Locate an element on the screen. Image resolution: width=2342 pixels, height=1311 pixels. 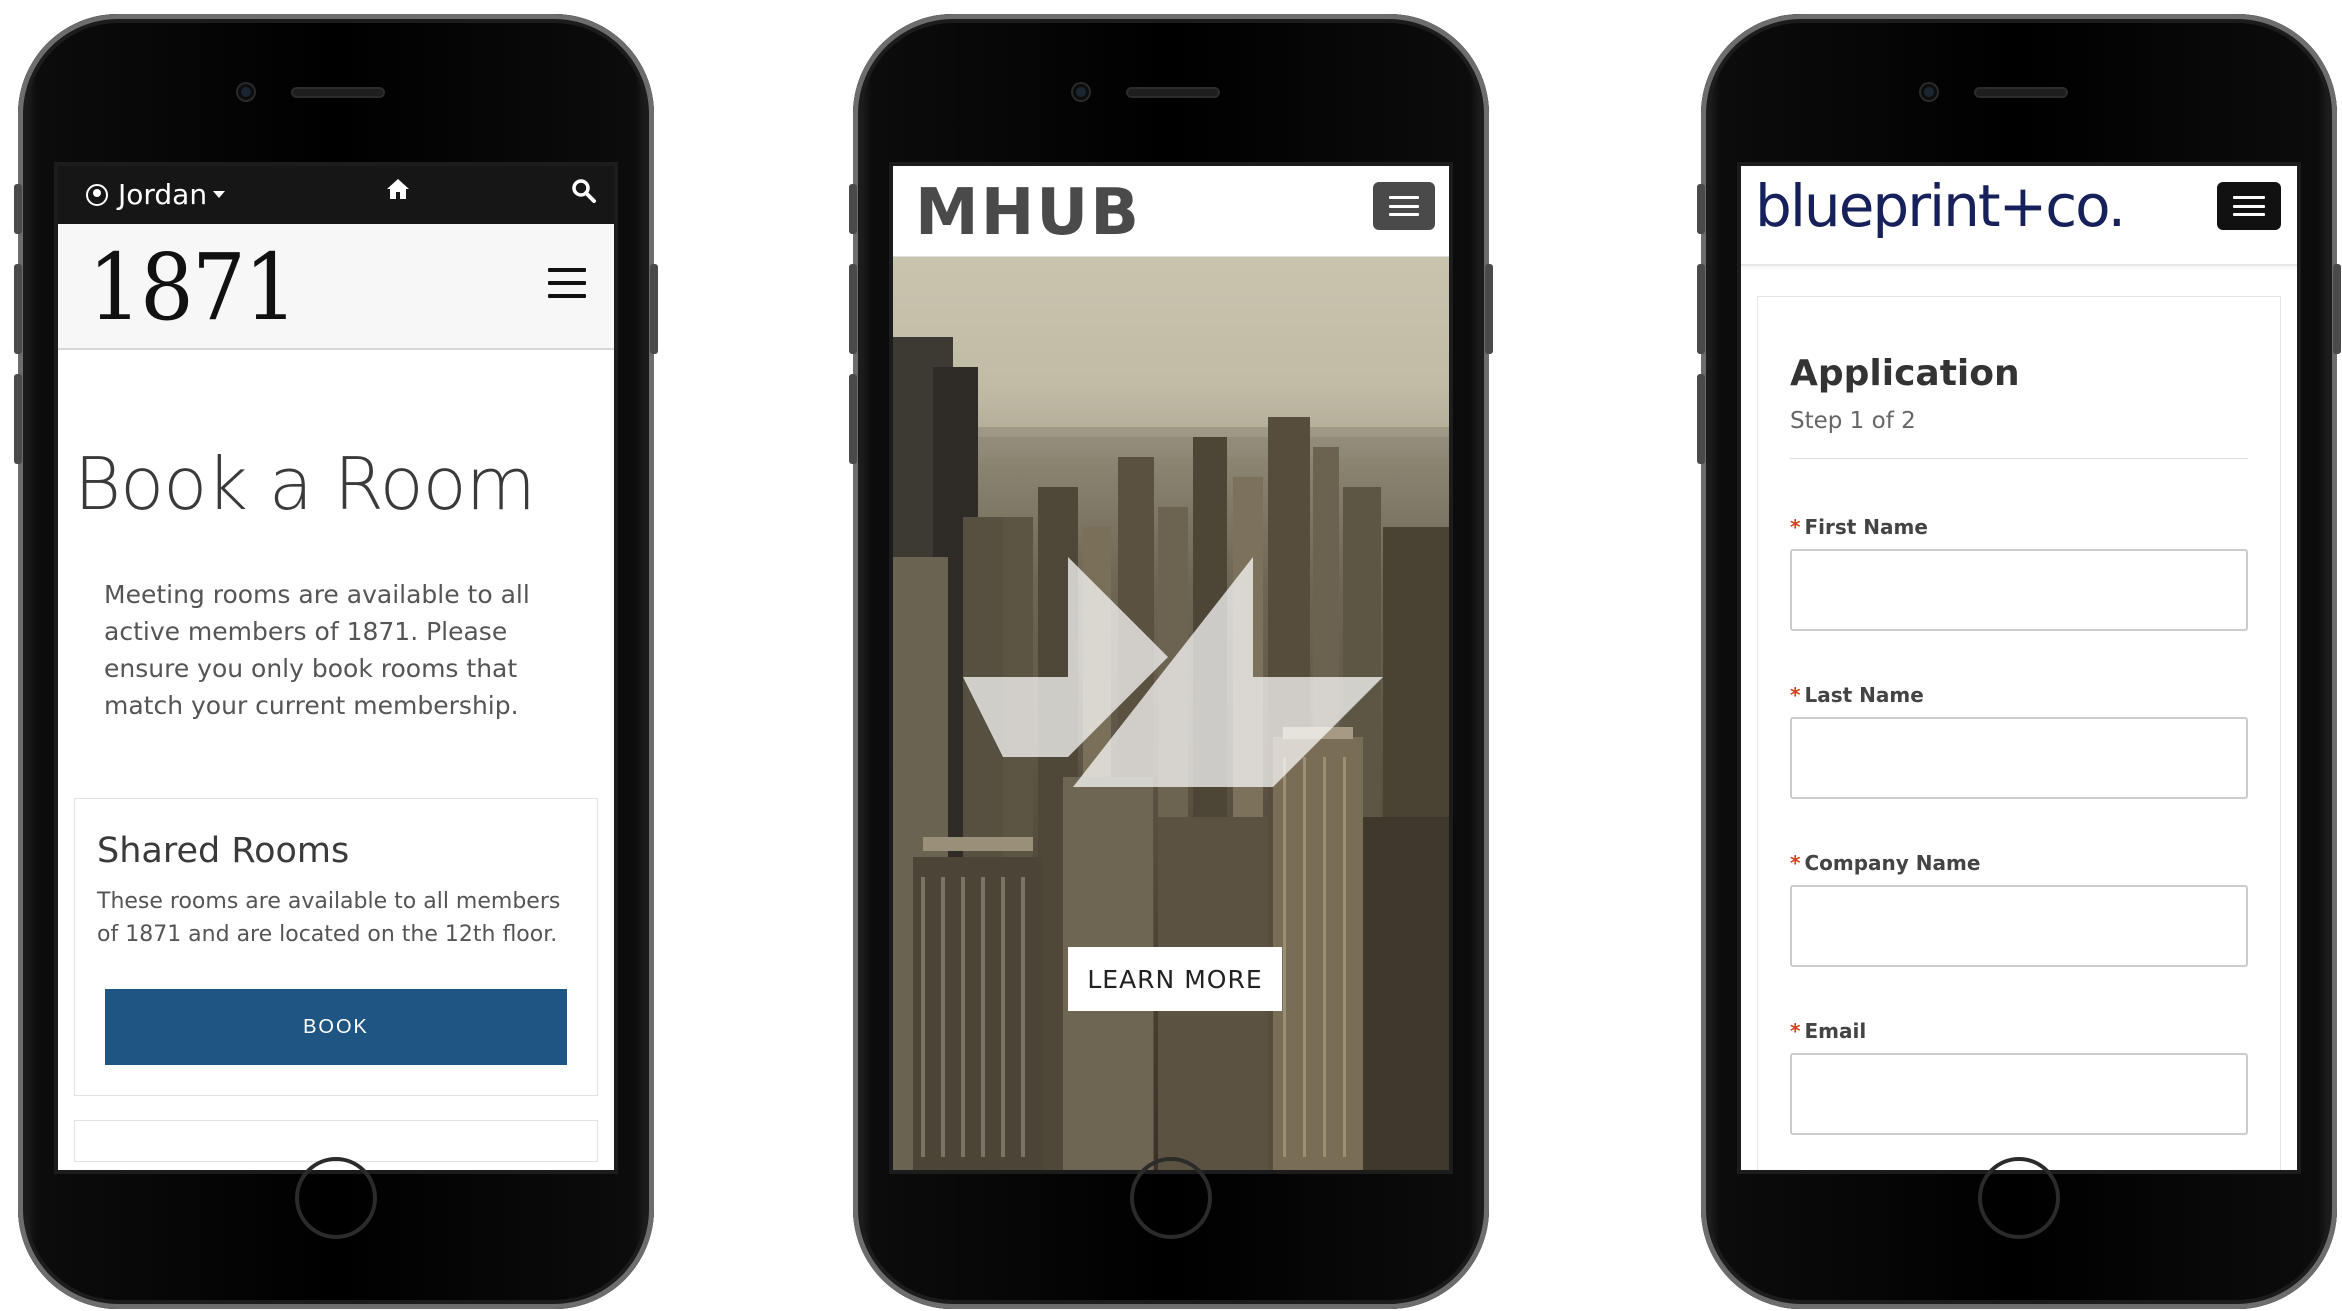
last-name-label: * Last Name is located at coordinates (2019, 695).